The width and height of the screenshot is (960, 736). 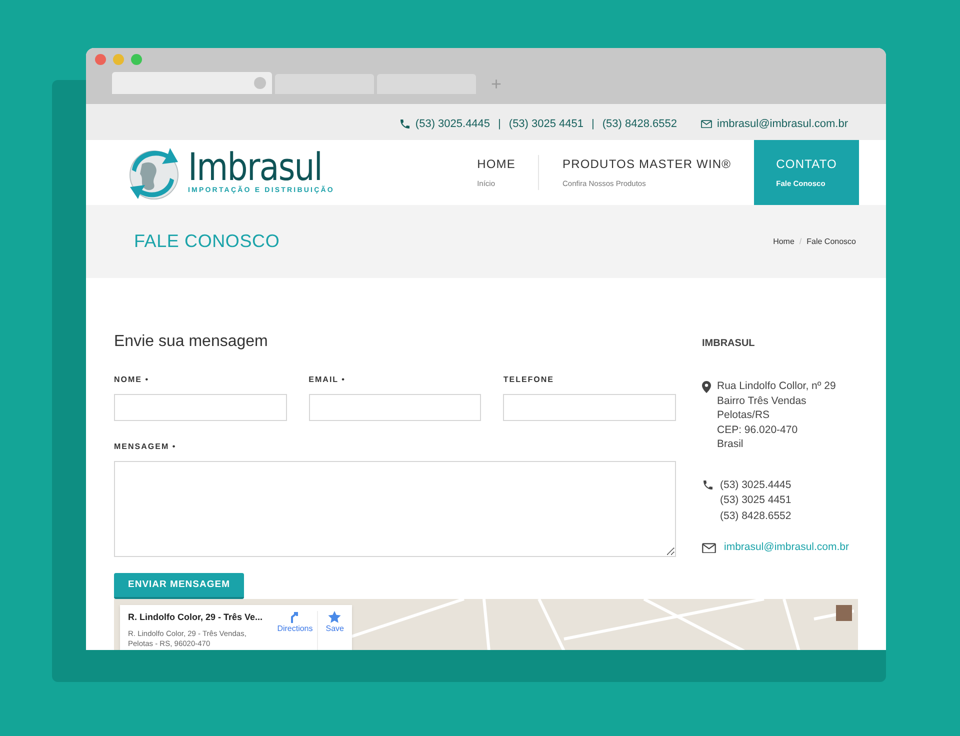 I want to click on field-label: TELEFONE, so click(x=528, y=380).